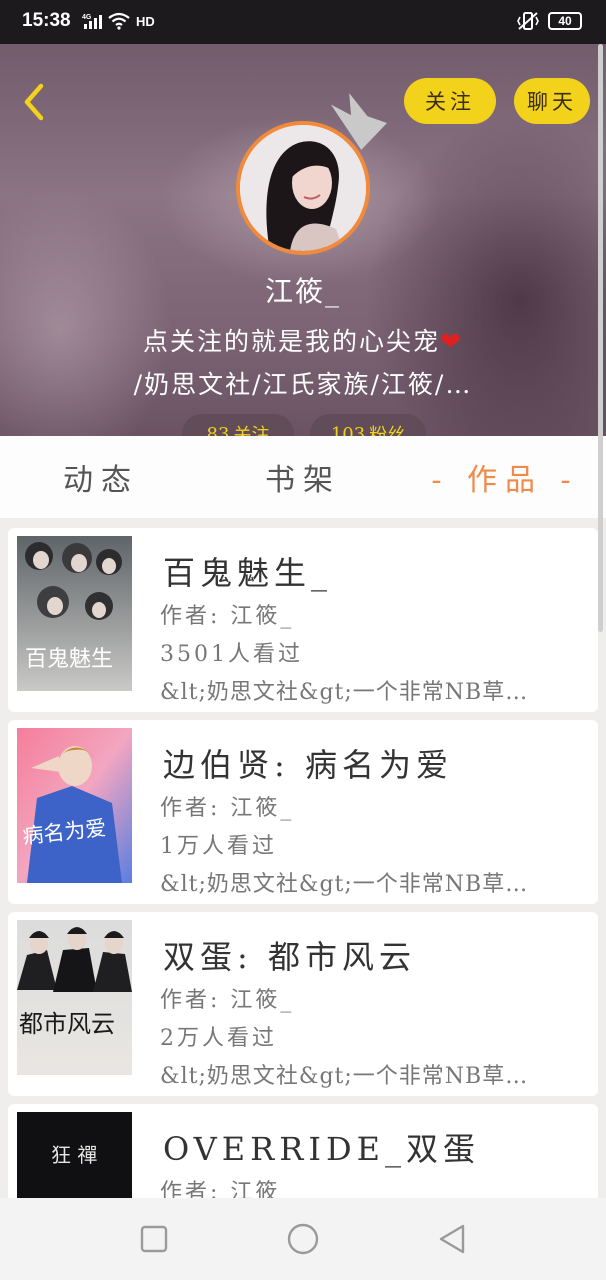 This screenshot has width=606, height=1280. Describe the element at coordinates (387, 430) in the screenshot. I see `fans-label: 粉丝` at that location.